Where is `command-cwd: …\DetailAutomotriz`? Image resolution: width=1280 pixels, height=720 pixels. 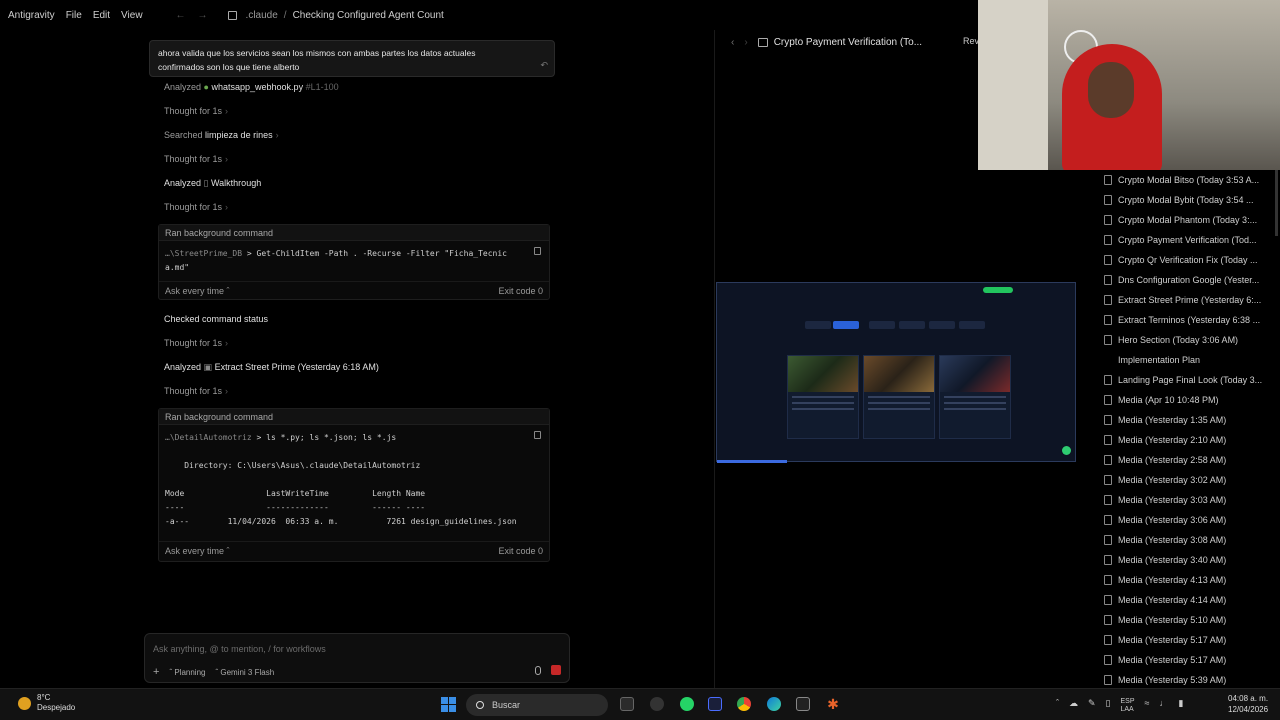
command-cwd: …\DetailAutomotriz is located at coordinates (208, 437).